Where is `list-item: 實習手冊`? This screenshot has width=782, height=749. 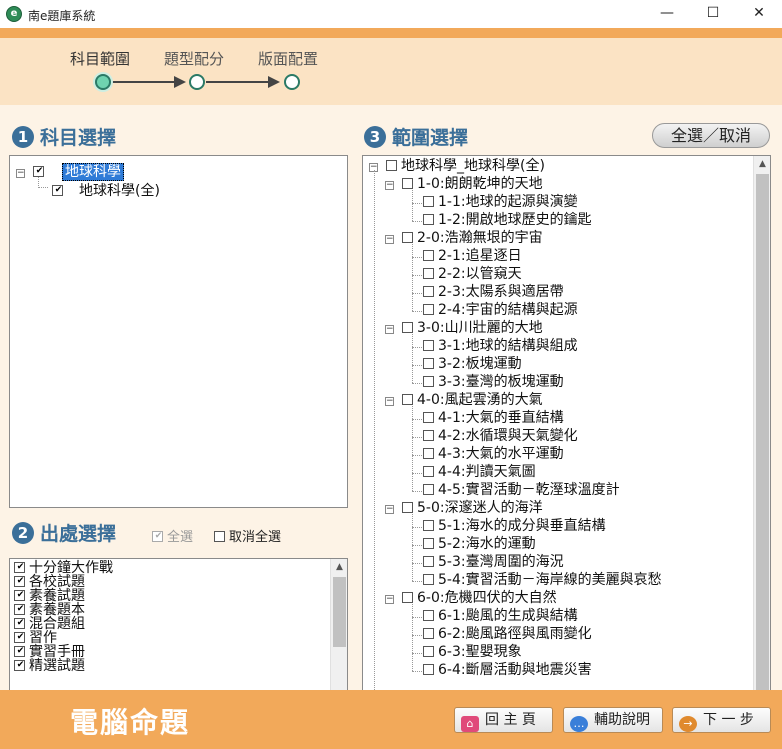
list-item: 實習手冊 is located at coordinates (49, 652).